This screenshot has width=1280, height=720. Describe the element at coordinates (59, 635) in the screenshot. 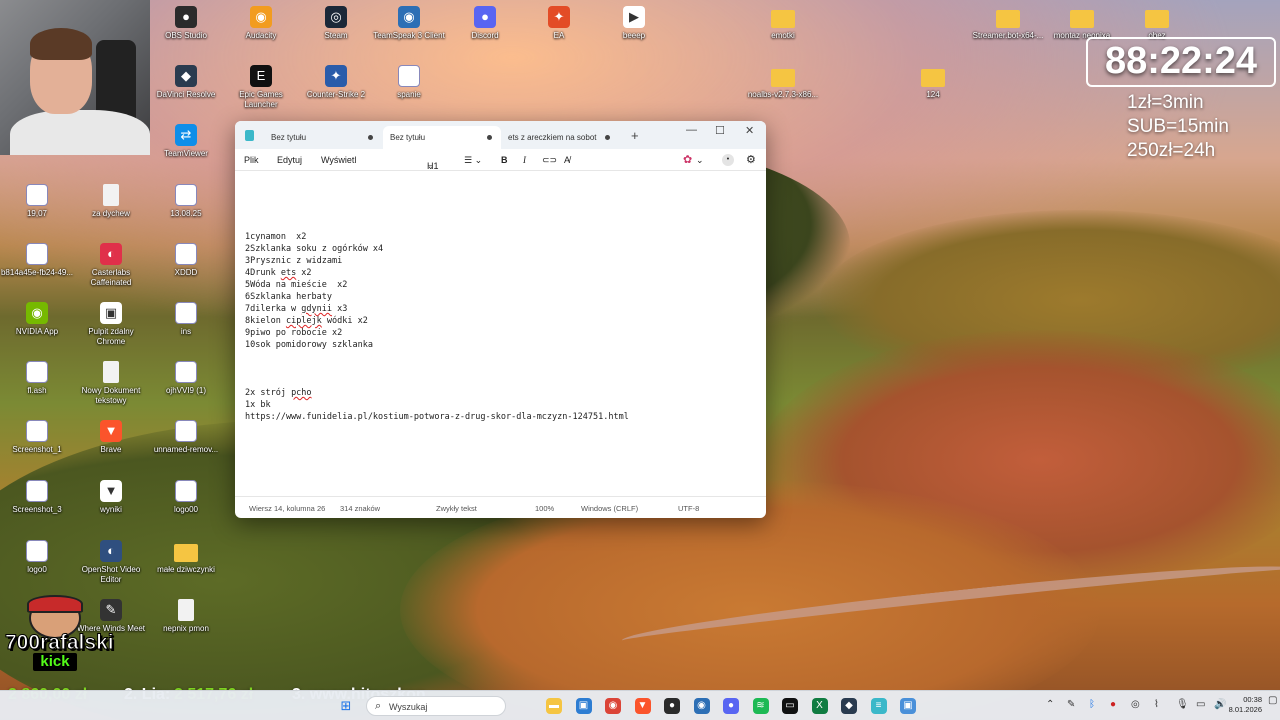

I see `channel-logo: 700rafalski kick` at that location.